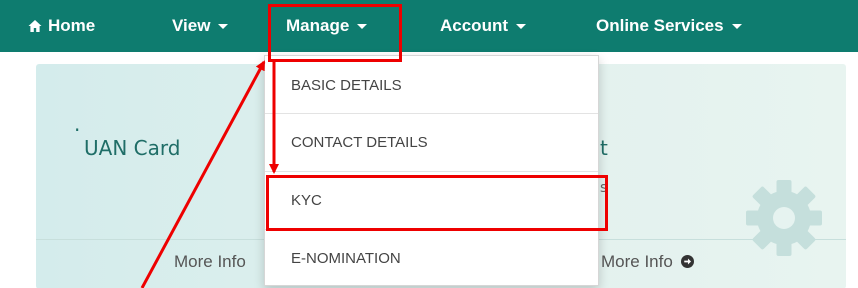 This screenshot has height=288, width=858. I want to click on pointer-arrow-to-manage, so click(203, 174).